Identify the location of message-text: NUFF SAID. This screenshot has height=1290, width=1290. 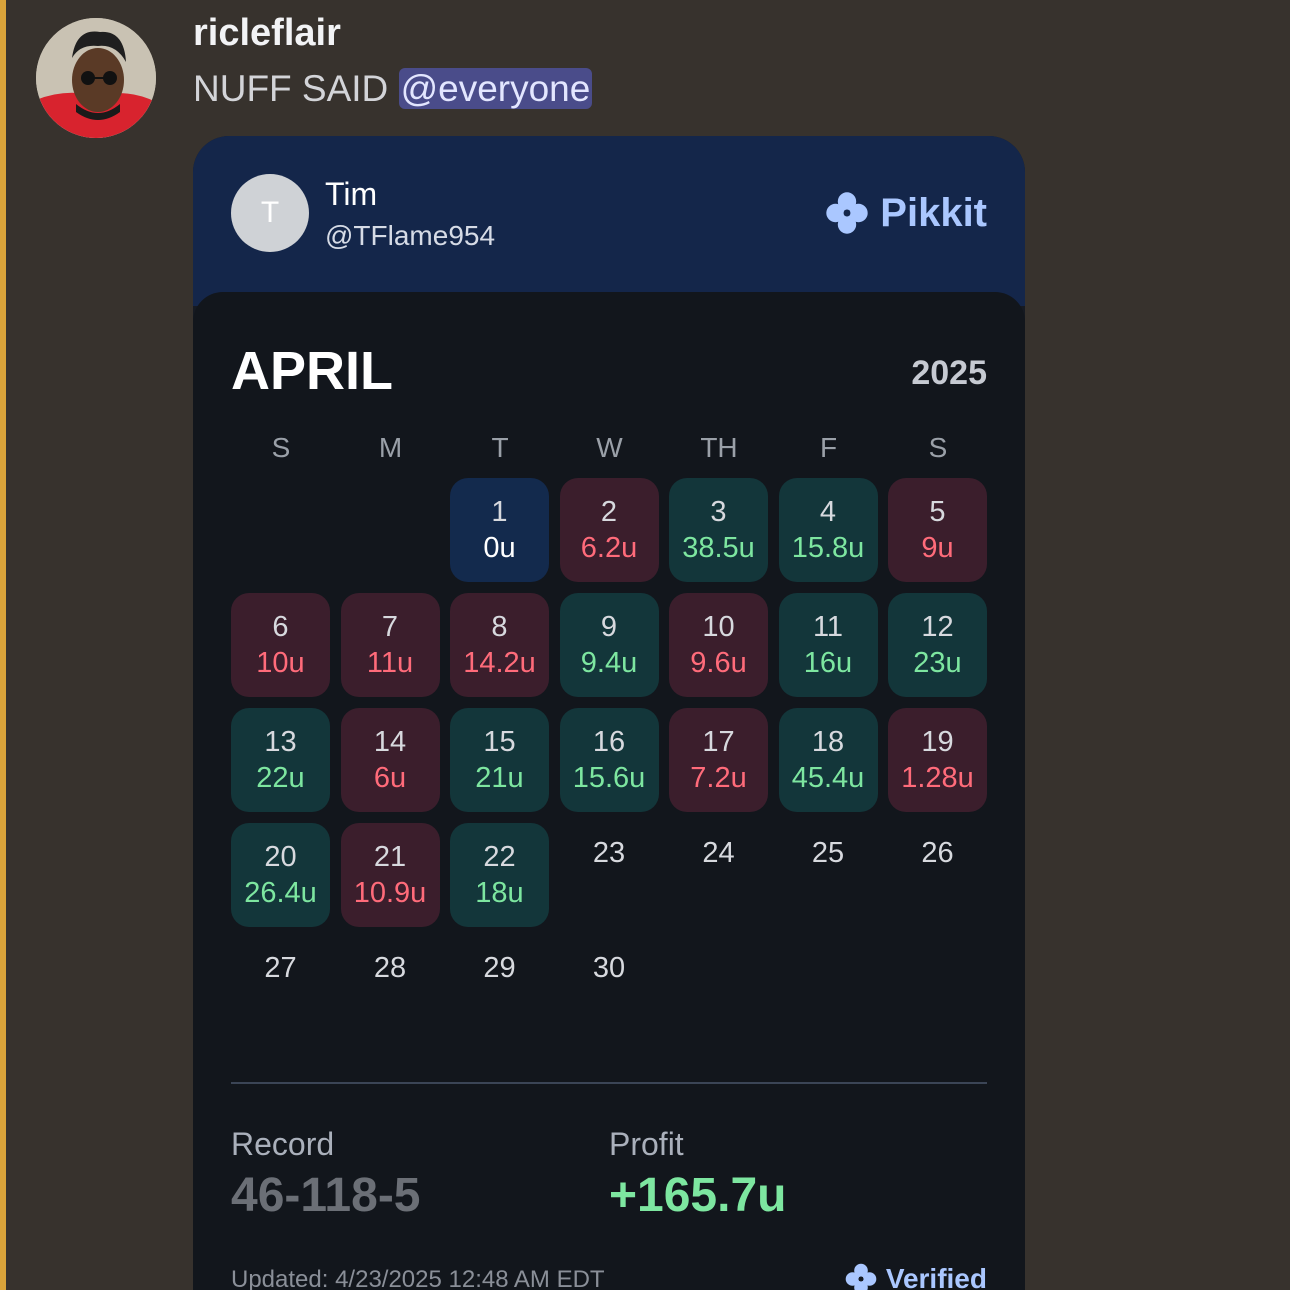
(291, 88).